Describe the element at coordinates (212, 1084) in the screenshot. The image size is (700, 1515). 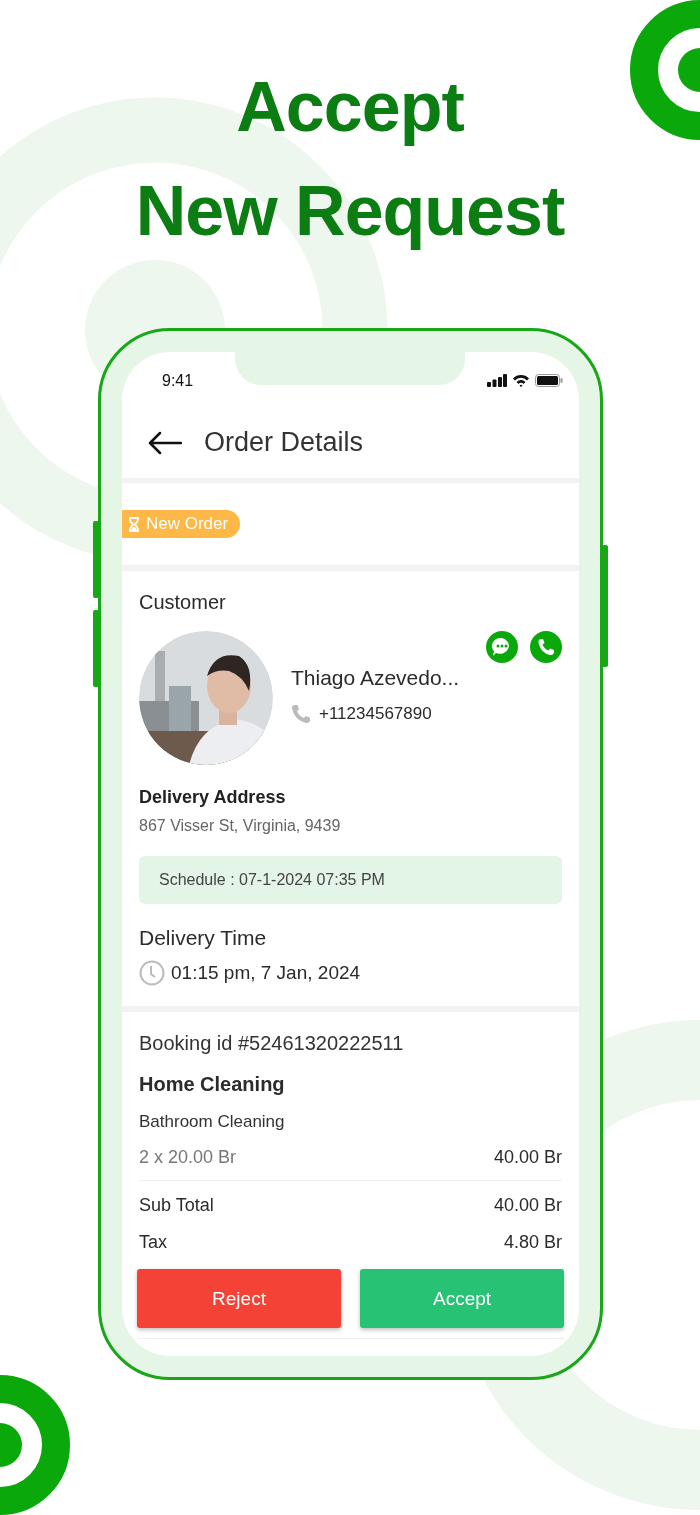
I see `service-name: Home Cleaning` at that location.